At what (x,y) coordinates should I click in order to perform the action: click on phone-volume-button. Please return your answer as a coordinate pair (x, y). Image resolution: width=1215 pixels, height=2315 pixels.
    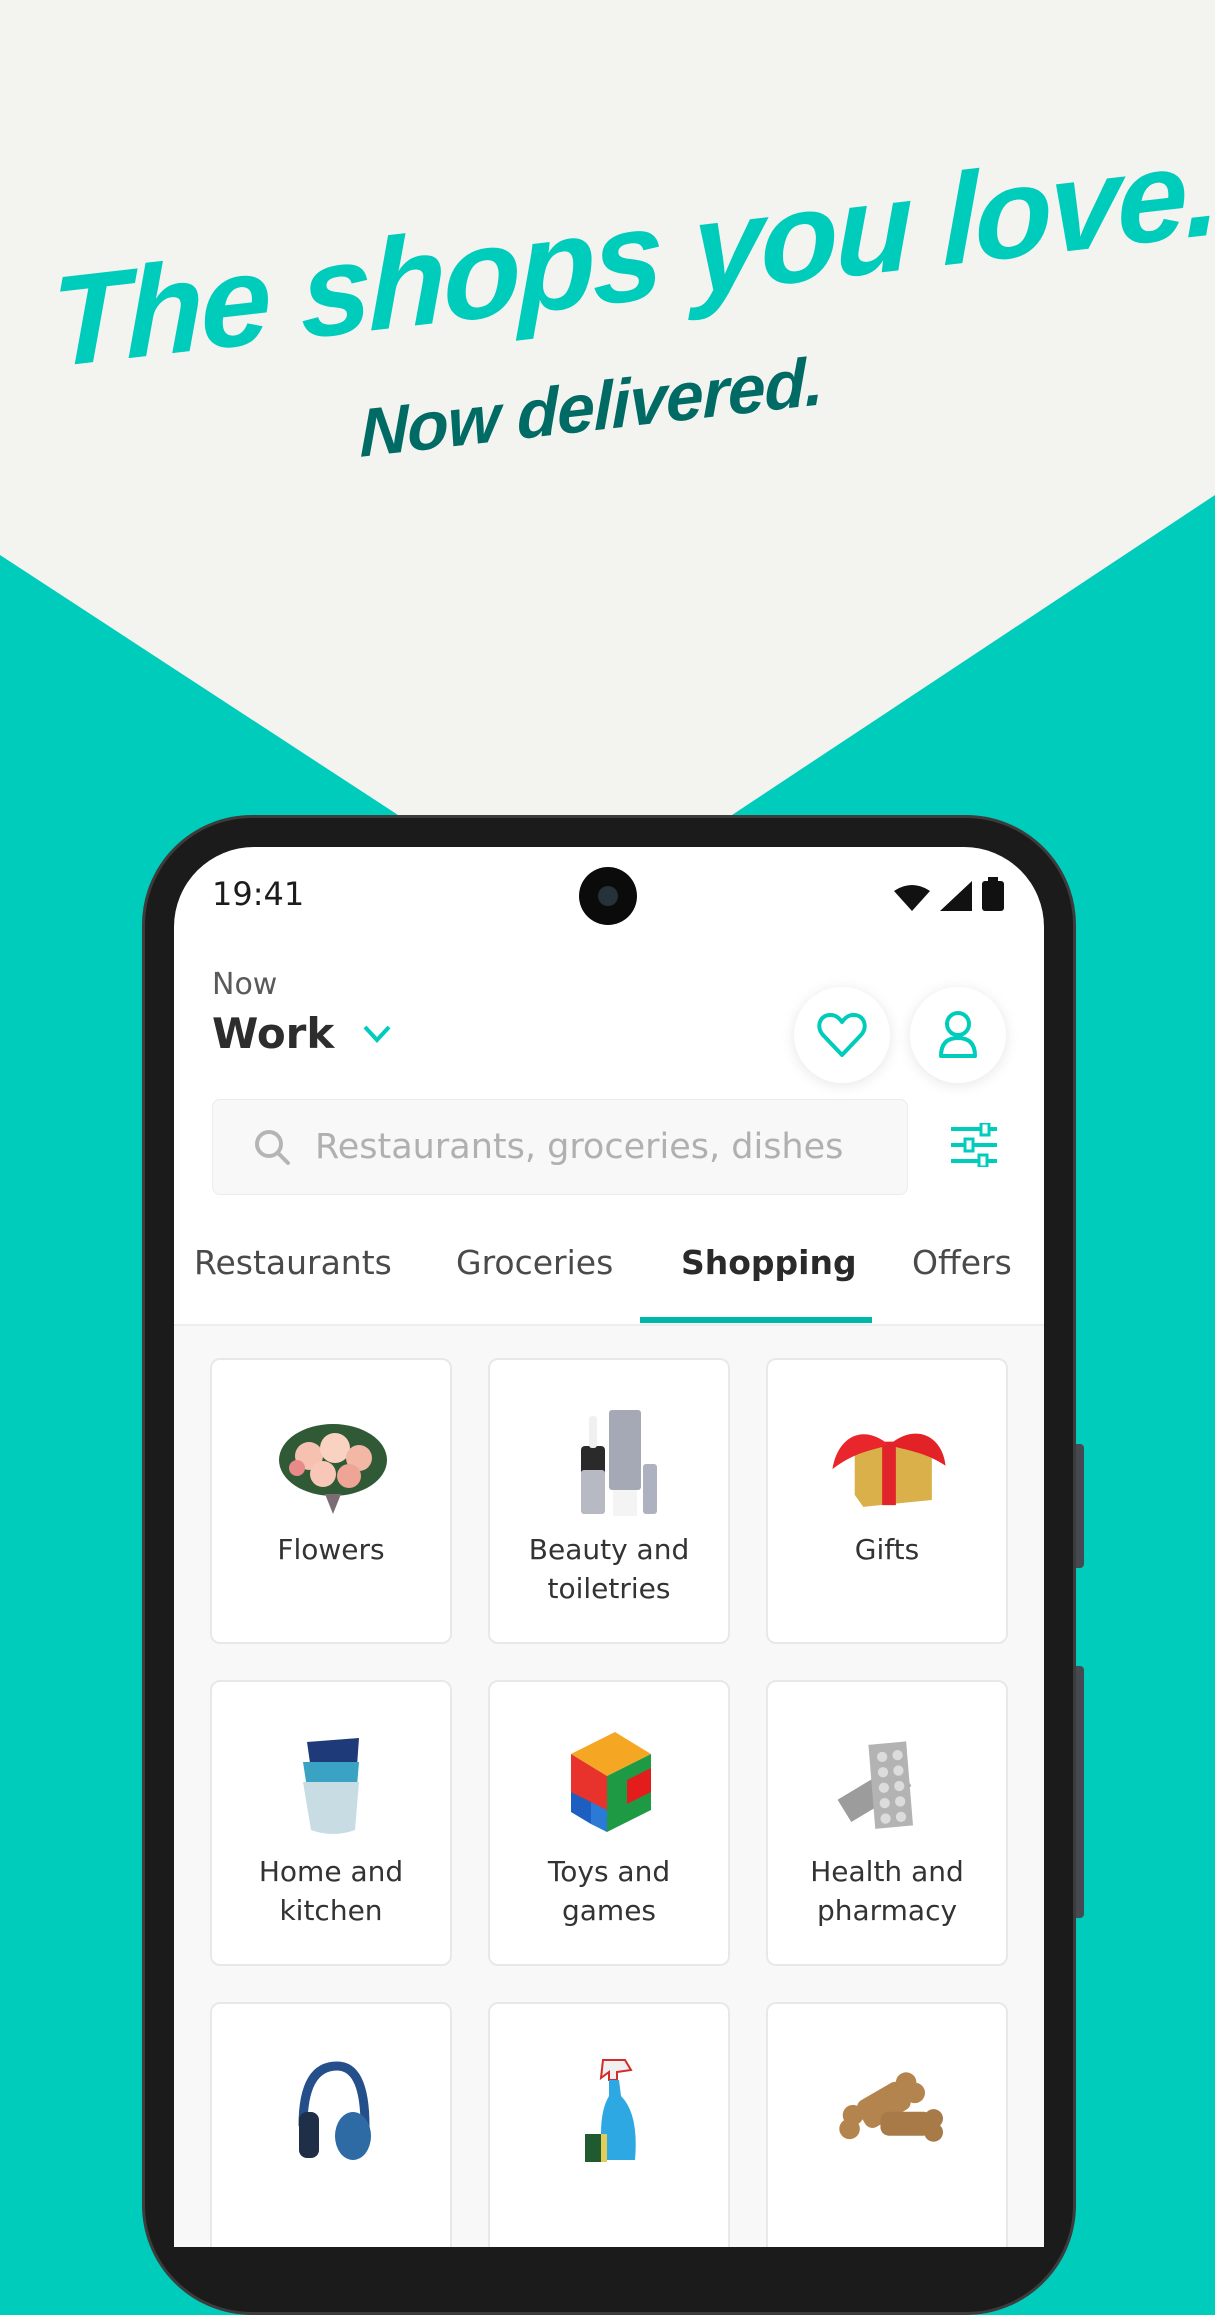
    Looking at the image, I should click on (1080, 1792).